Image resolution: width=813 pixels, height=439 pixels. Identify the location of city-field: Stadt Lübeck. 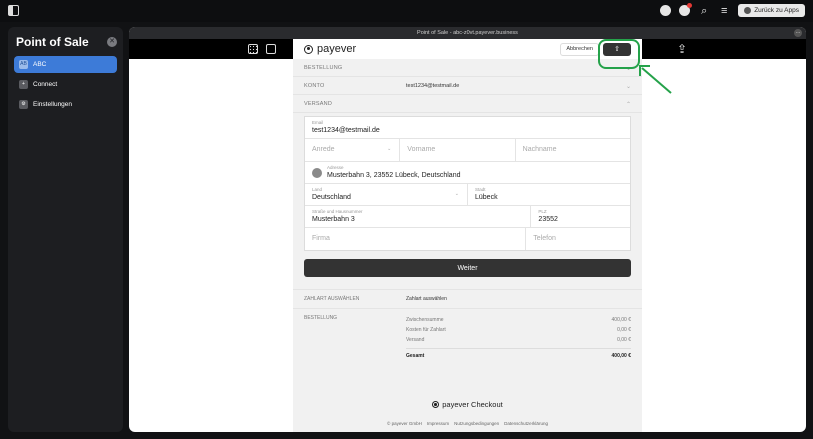
(549, 194).